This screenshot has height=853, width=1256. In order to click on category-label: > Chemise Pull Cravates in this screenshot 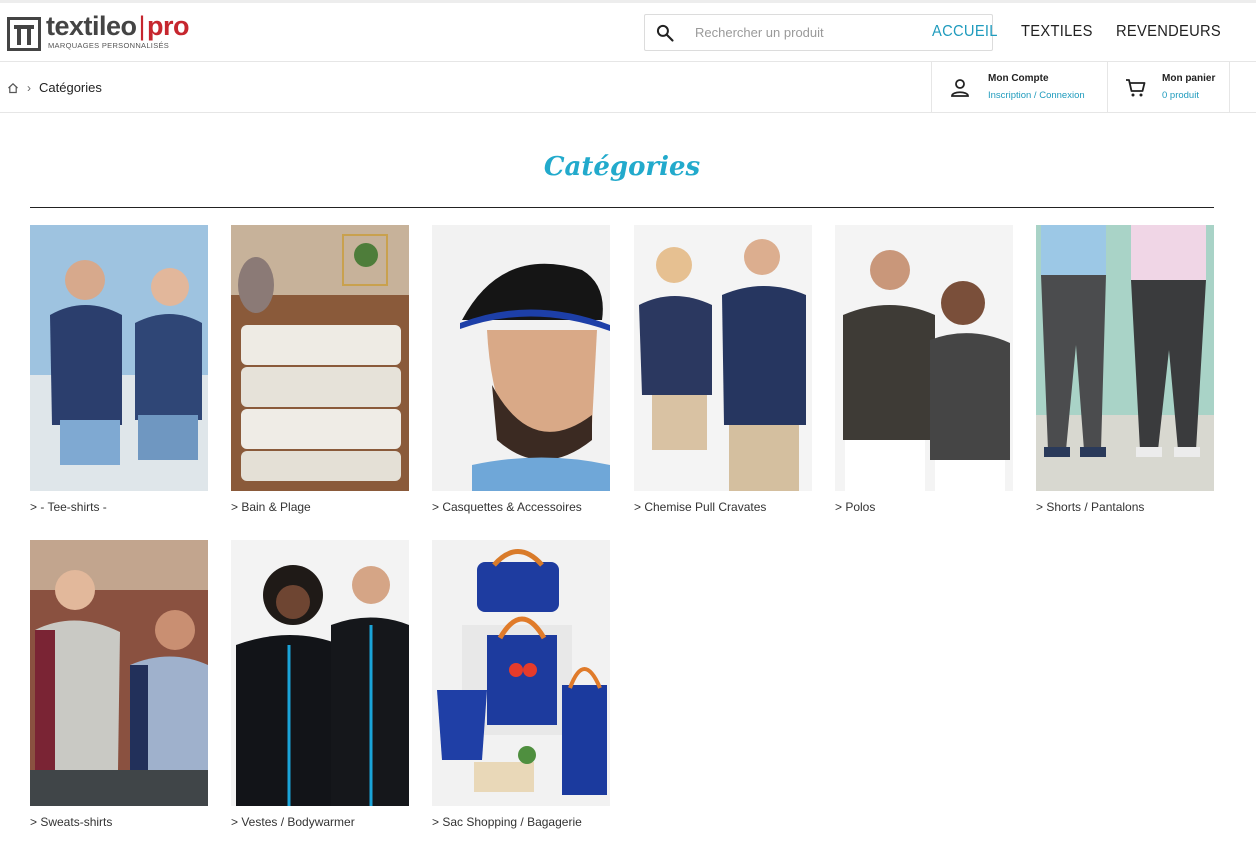, I will do `click(723, 507)`.